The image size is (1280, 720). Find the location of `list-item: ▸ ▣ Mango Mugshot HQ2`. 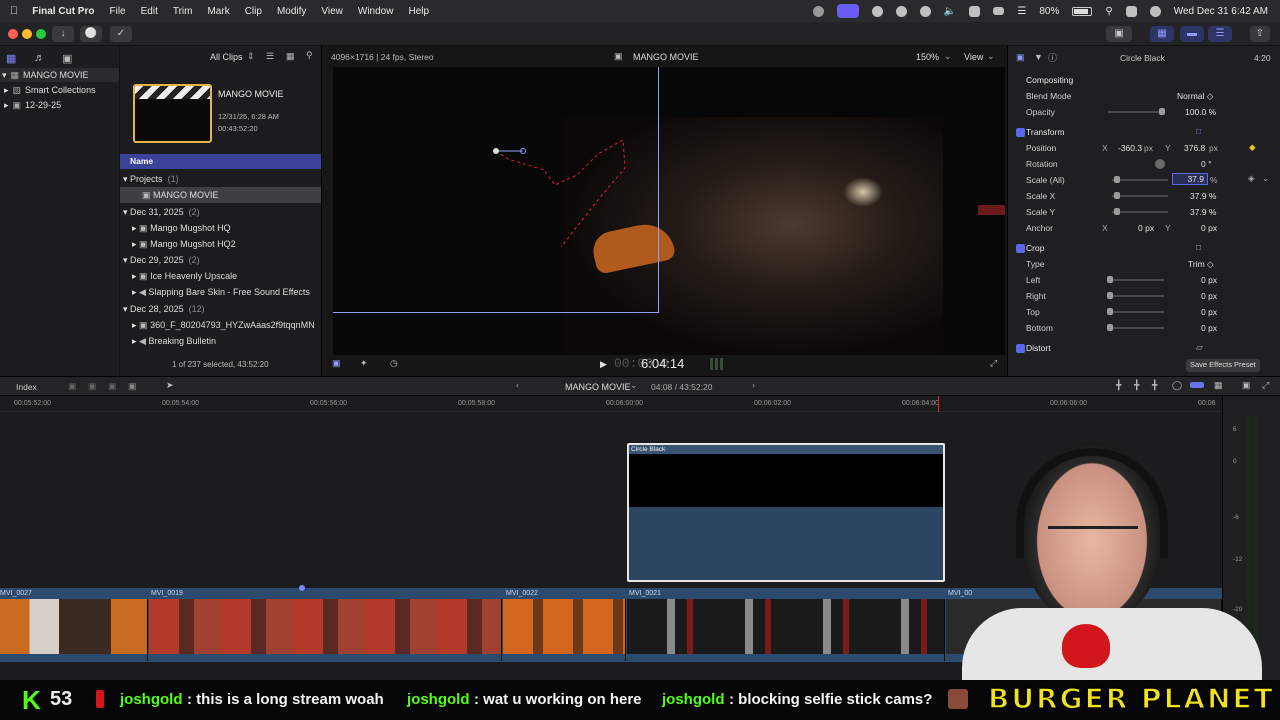

list-item: ▸ ▣ Mango Mugshot HQ2 is located at coordinates (220, 244).